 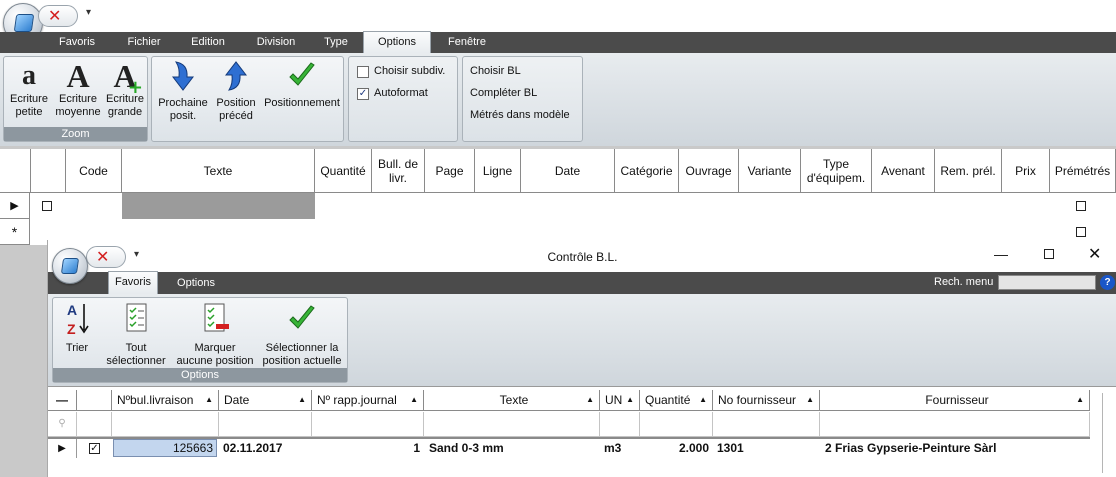 I want to click on grid-check-header, so click(x=94, y=400).